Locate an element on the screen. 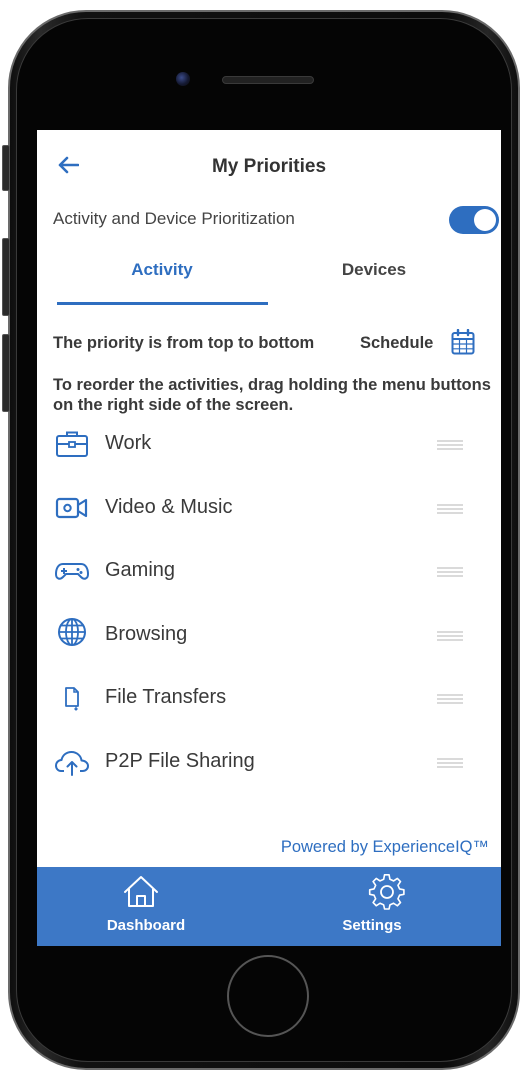  schedule-link: Schedule is located at coordinates (396, 343).